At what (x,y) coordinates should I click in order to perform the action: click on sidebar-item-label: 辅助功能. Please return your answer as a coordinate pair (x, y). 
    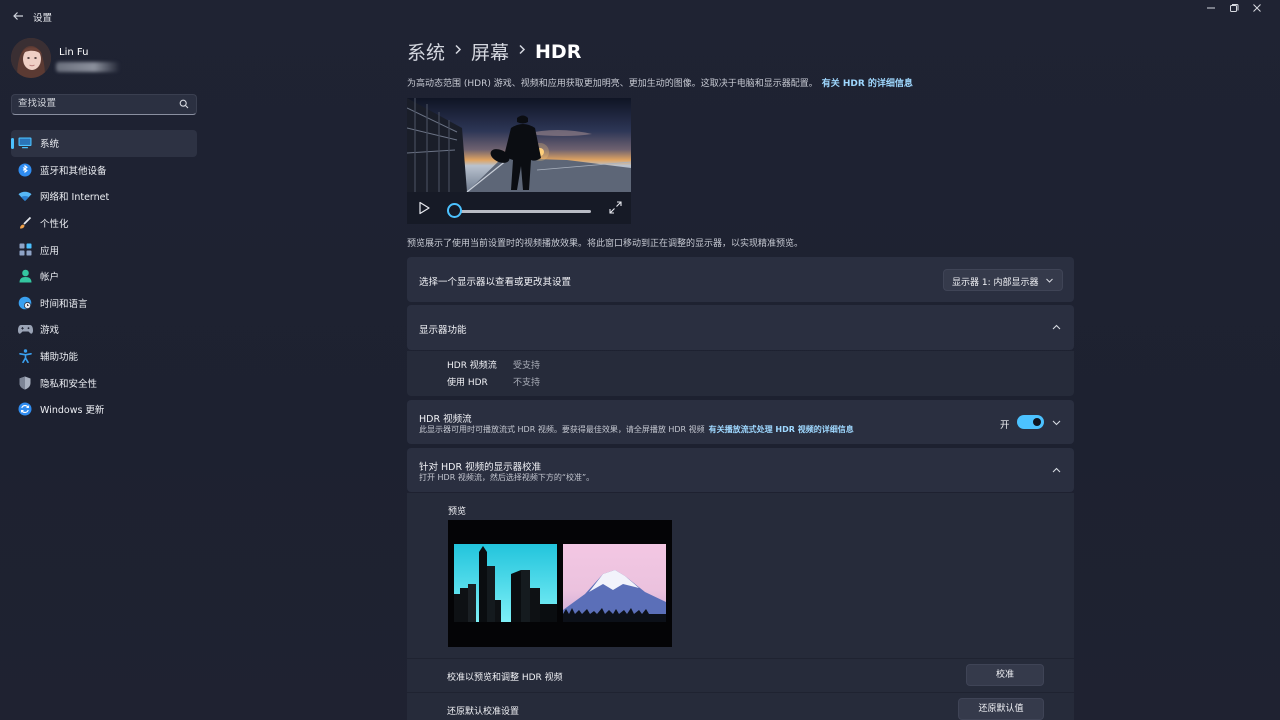
    Looking at the image, I should click on (59, 358).